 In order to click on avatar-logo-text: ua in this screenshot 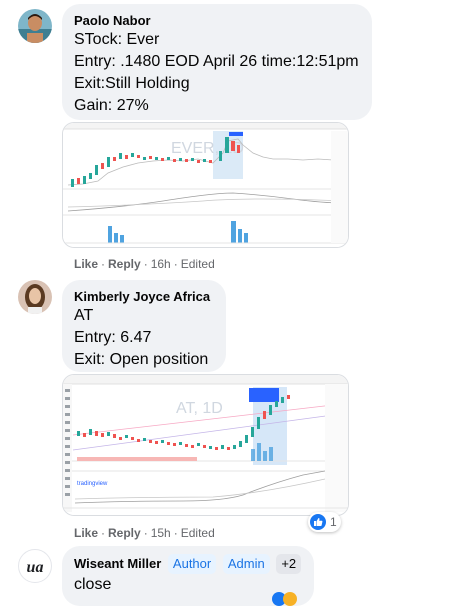, I will do `click(35, 567)`.